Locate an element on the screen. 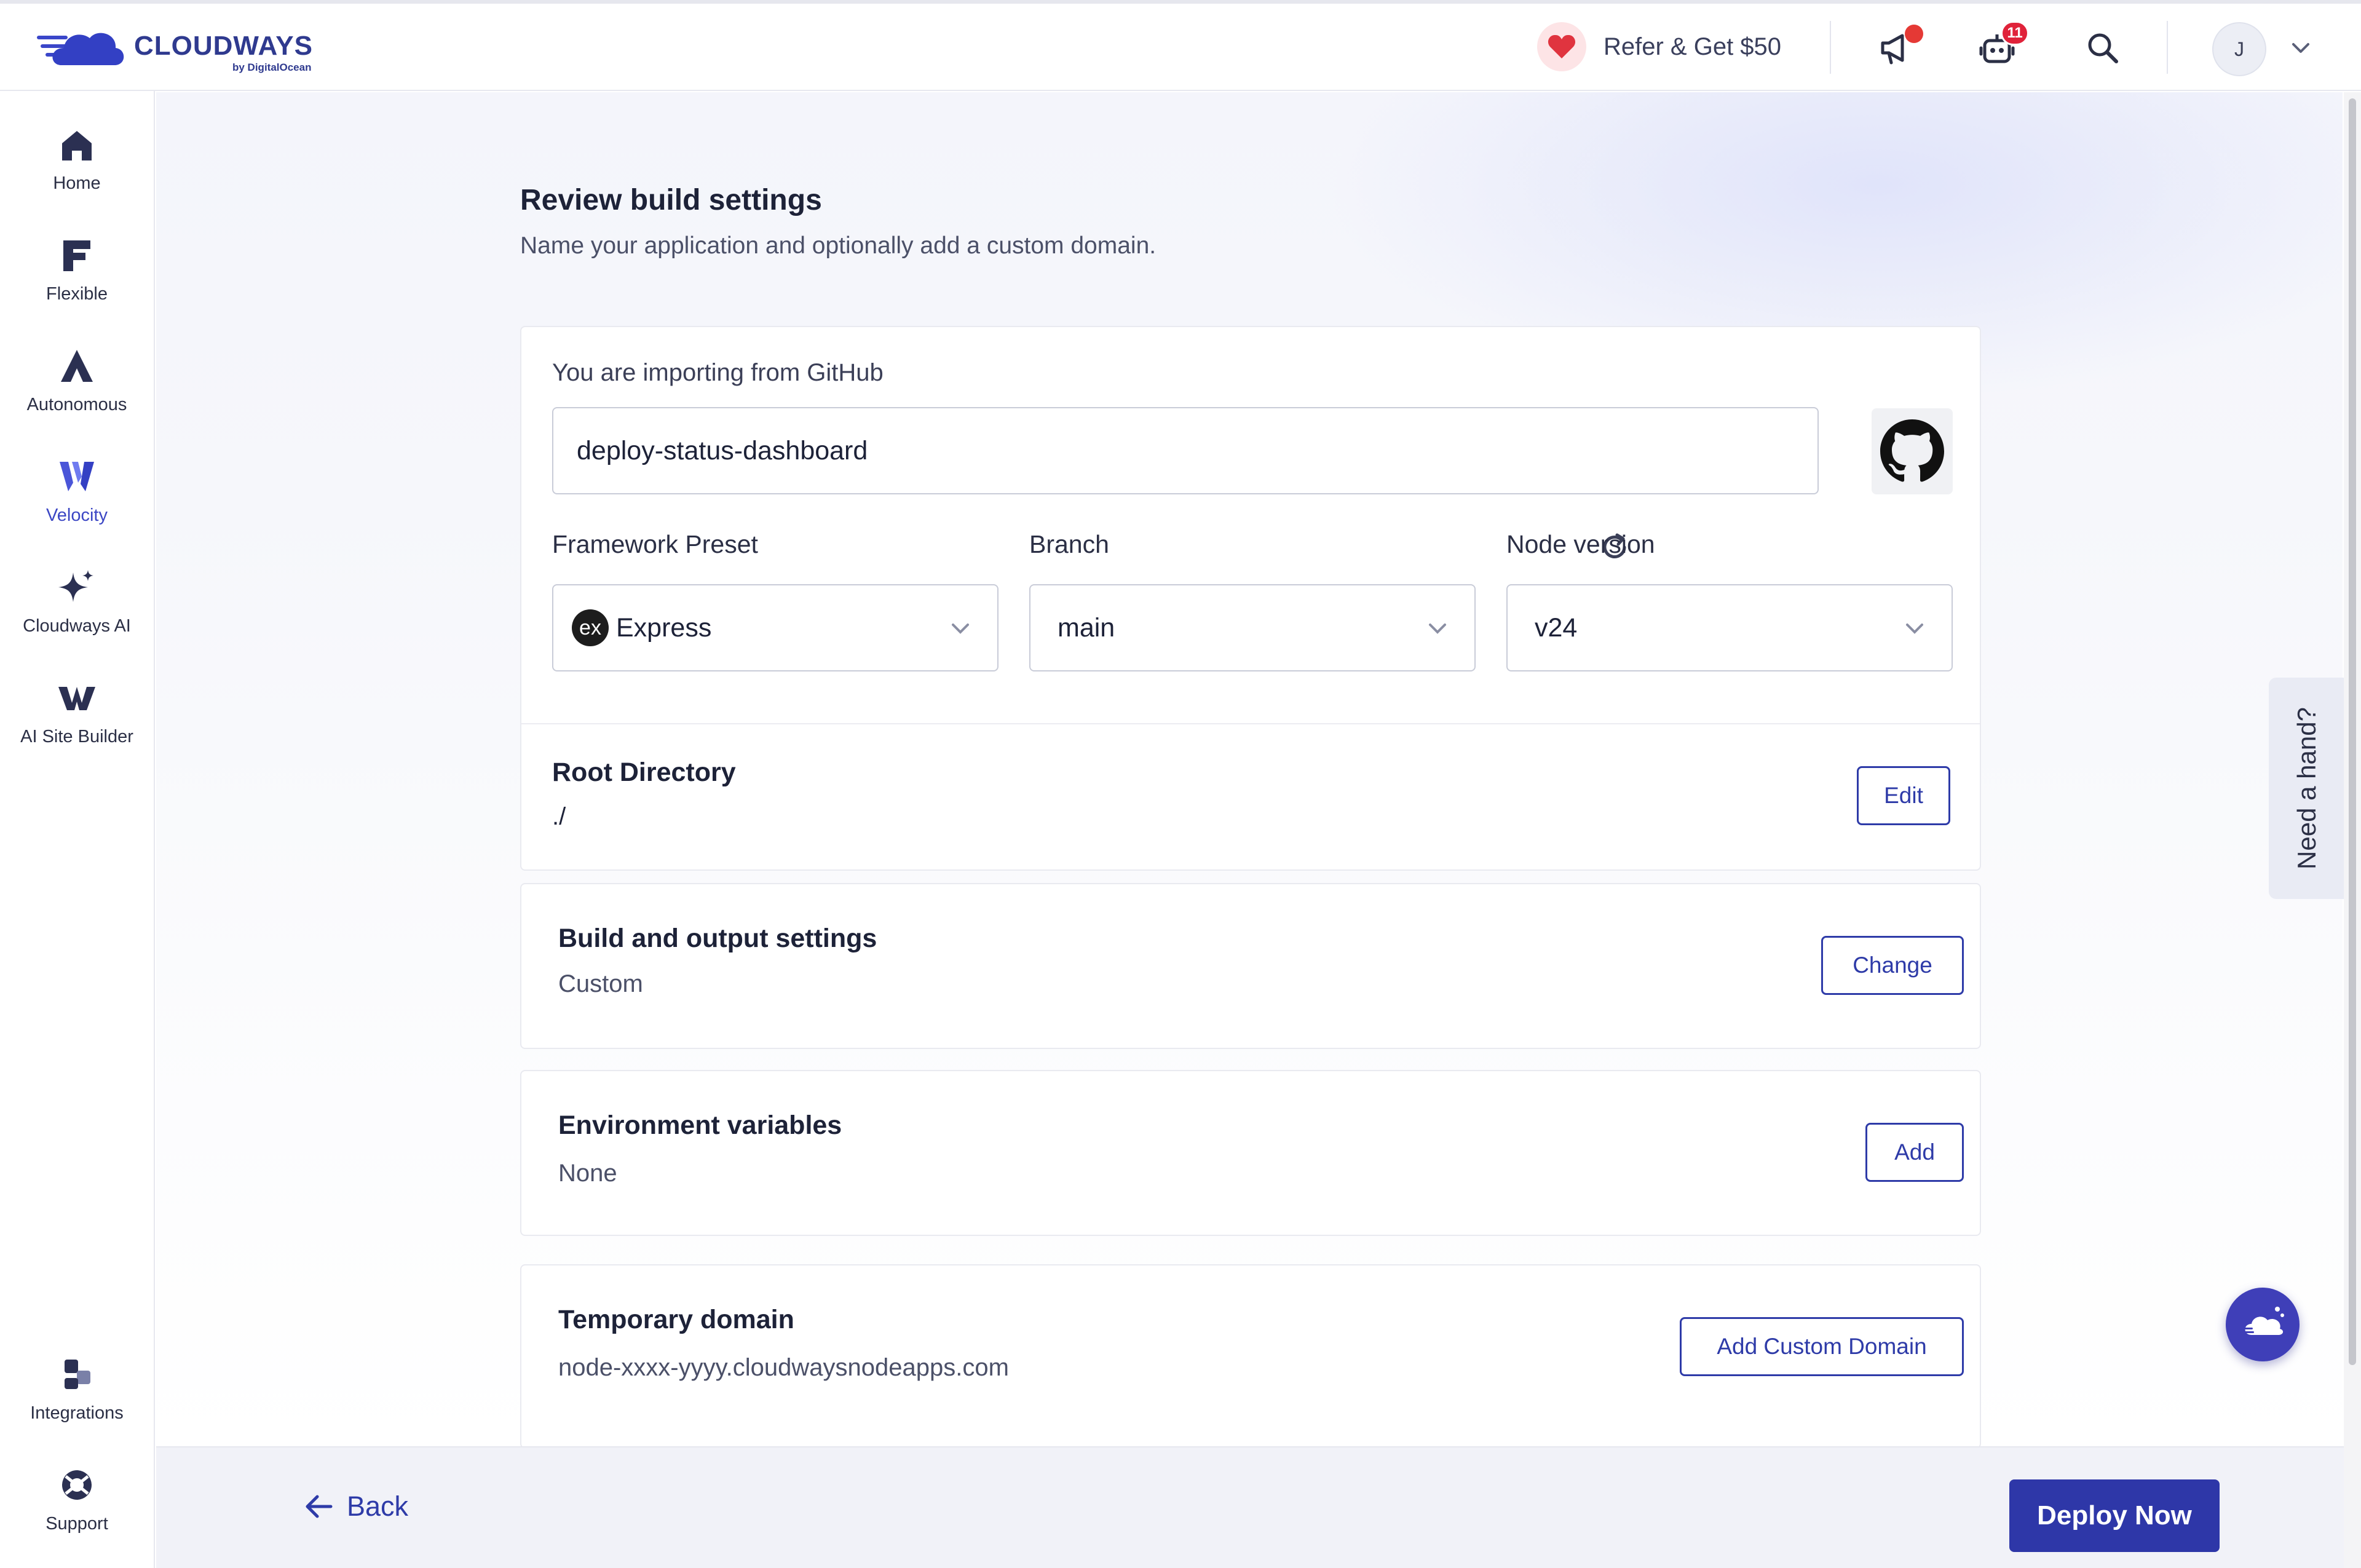  avatar-initial: J is located at coordinates (2239, 49).